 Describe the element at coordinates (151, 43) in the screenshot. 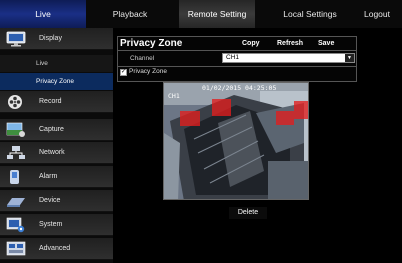

I see `page-title: Privacy Zone` at that location.